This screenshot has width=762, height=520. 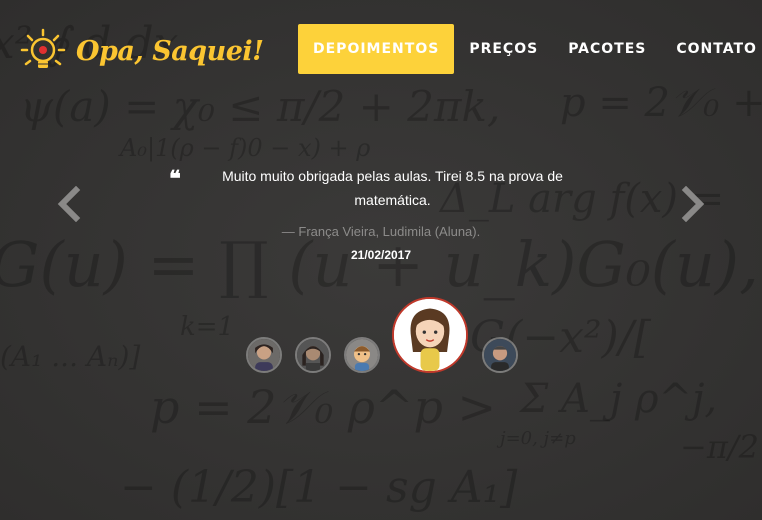 What do you see at coordinates (430, 335) in the screenshot?
I see `avatar-ludimila` at bounding box center [430, 335].